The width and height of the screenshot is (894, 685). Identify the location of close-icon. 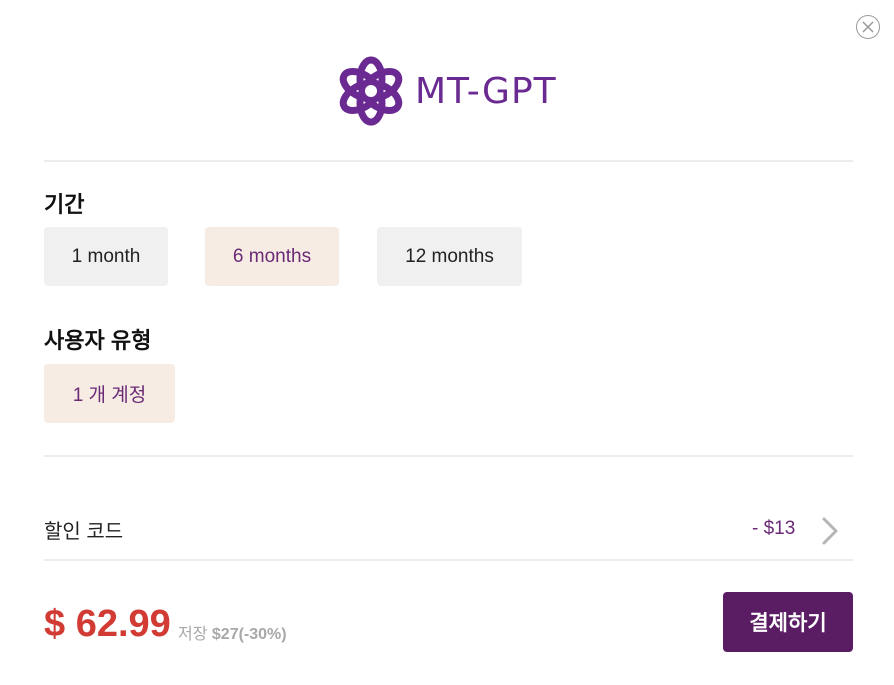
(868, 27).